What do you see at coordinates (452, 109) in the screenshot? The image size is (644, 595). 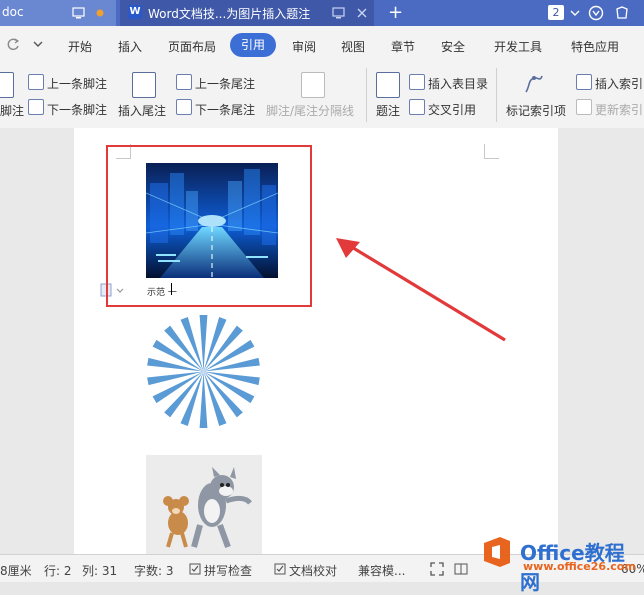 I see `cross-reference-button: 交叉引用` at bounding box center [452, 109].